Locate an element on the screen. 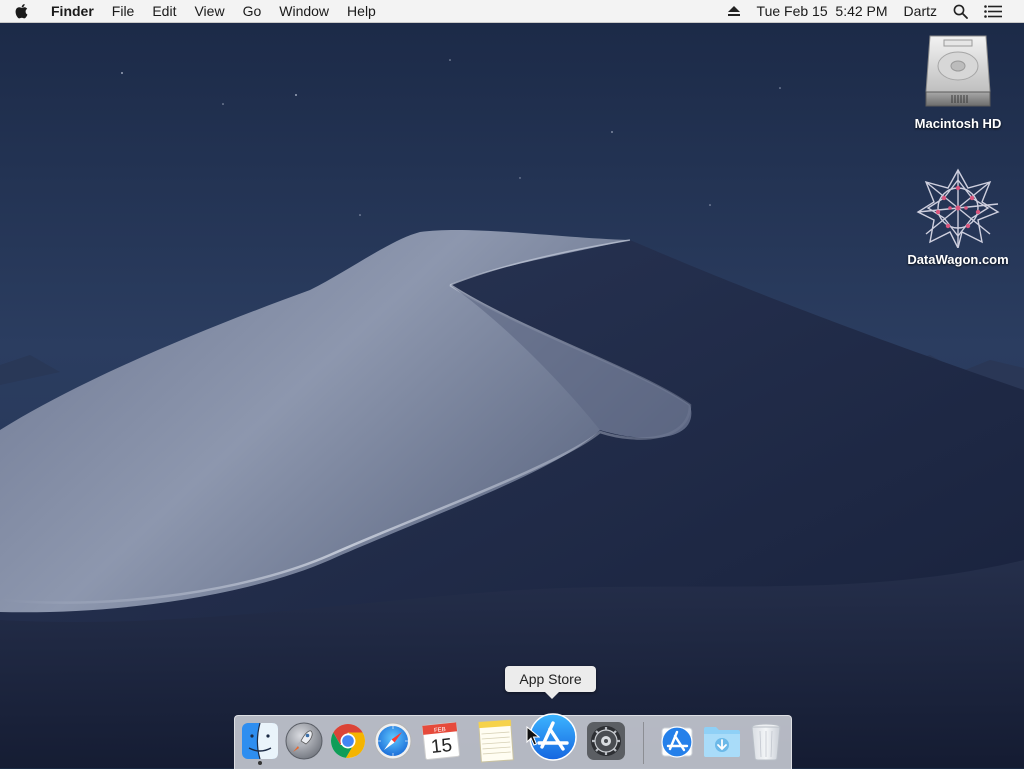  menu-bar-clock: Tue Feb 15 5:42 PM is located at coordinates (822, 11).